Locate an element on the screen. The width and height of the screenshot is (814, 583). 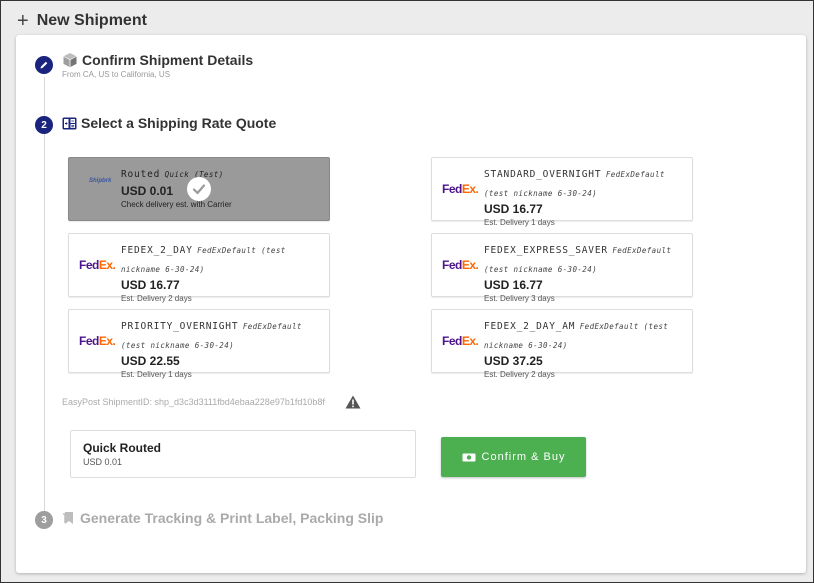
rate-service: PRIORITY_OVERNIGHT is located at coordinates (180, 326).